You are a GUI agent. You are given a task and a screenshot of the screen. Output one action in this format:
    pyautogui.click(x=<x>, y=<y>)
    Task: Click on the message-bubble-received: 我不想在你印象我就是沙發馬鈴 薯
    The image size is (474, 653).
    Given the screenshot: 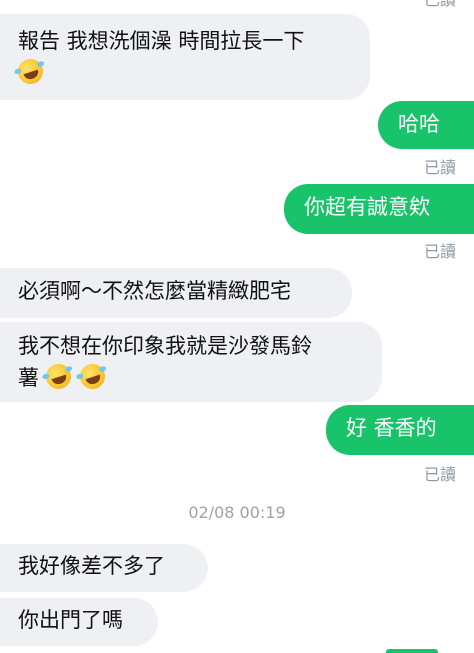 What is the action you would take?
    pyautogui.click(x=191, y=362)
    